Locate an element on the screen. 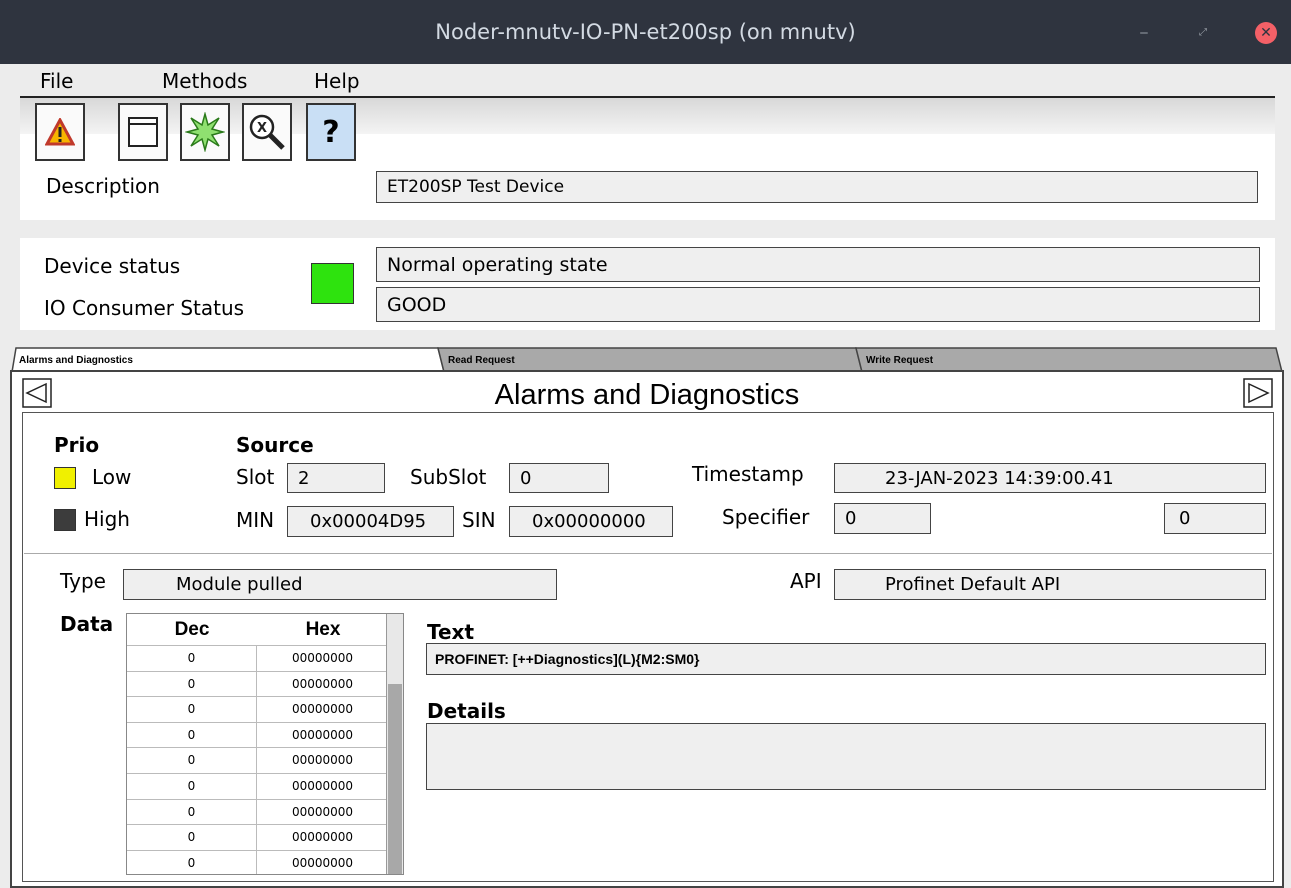 This screenshot has height=888, width=1291. magnifier-icon: X is located at coordinates (267, 132).